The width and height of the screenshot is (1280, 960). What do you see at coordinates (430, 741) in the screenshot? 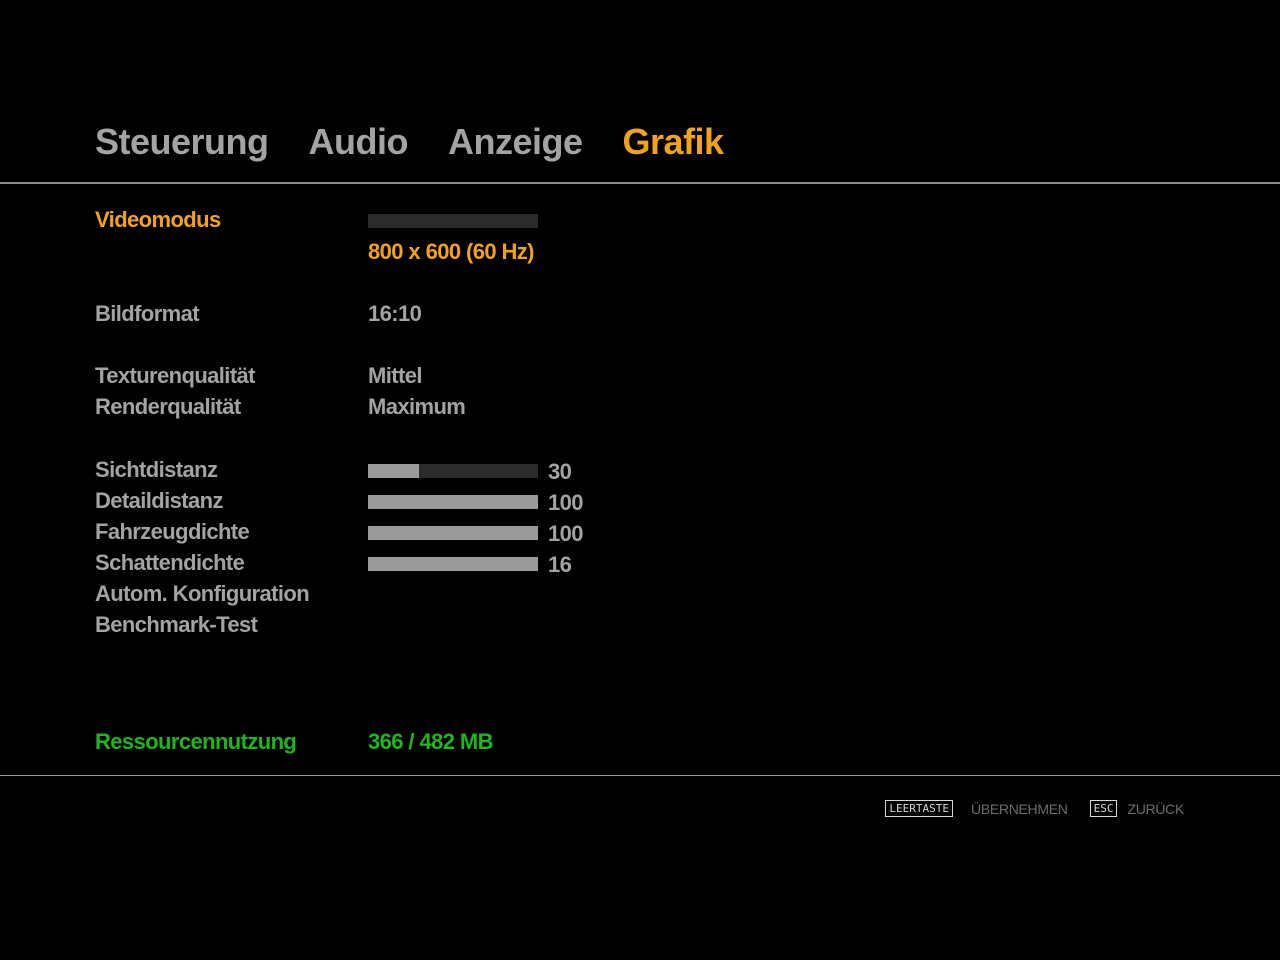
I see `resource-usage-value: 366 / 482 MB` at bounding box center [430, 741].